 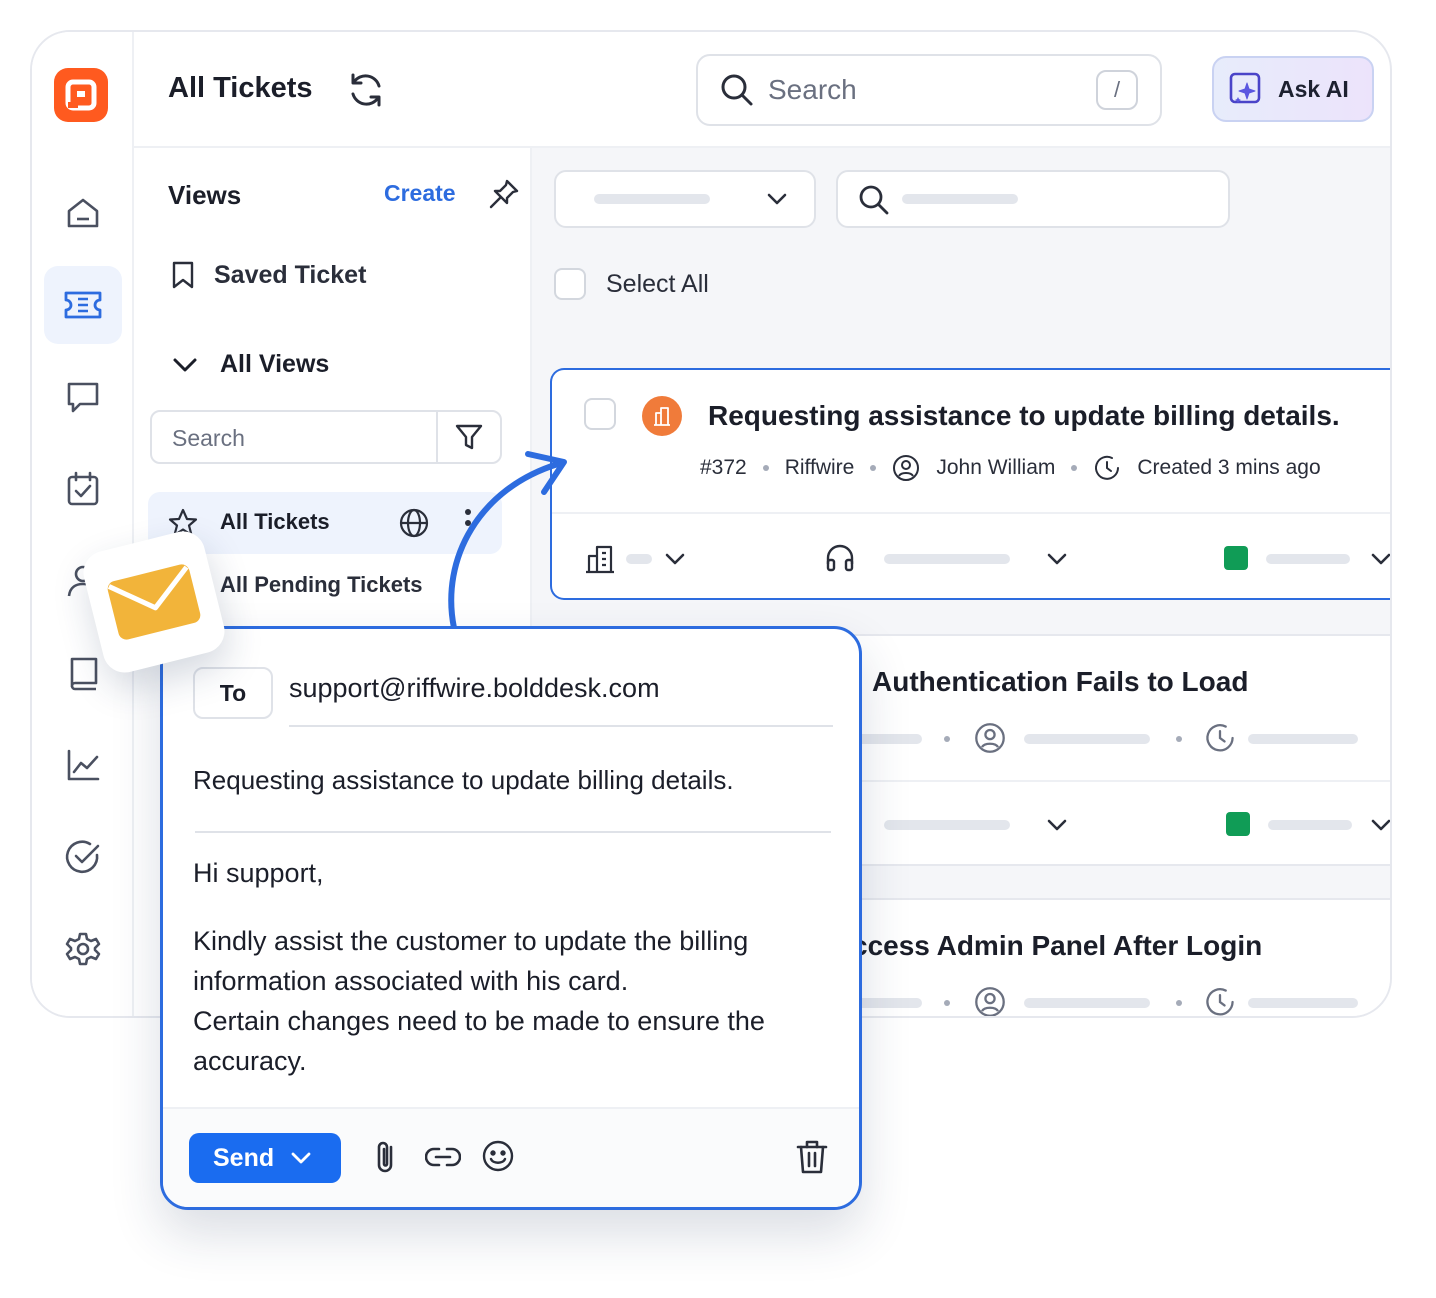 I want to click on bookmark-icon, so click(x=183, y=275).